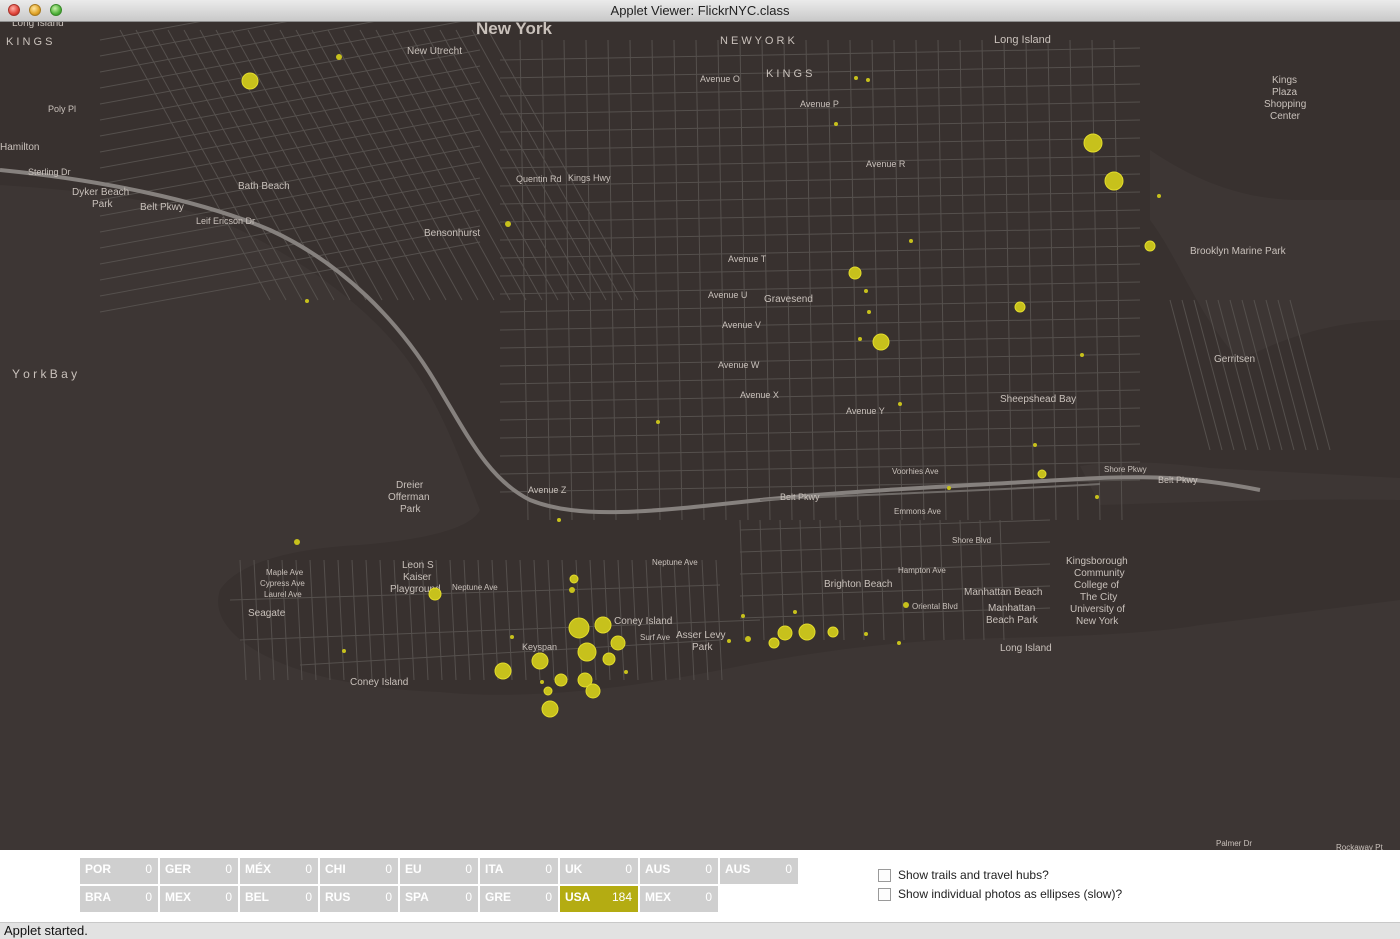 This screenshot has height=939, width=1400. What do you see at coordinates (819, 104) in the screenshot?
I see `map-label-avenue-p: Avenue P` at bounding box center [819, 104].